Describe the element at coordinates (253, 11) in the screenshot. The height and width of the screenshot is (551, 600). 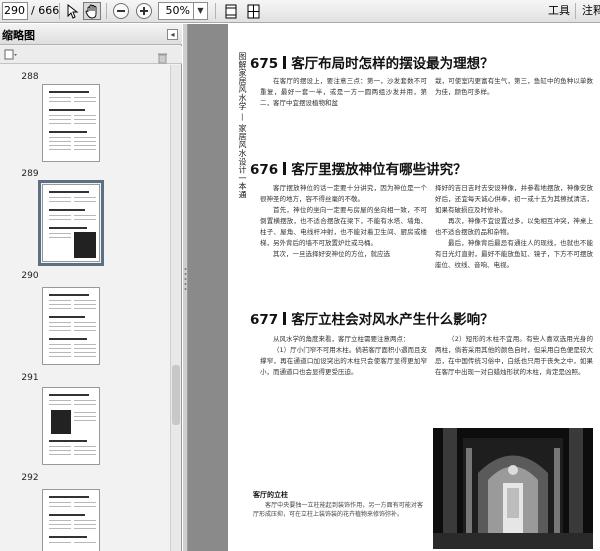
I see `fit-width-icon` at that location.